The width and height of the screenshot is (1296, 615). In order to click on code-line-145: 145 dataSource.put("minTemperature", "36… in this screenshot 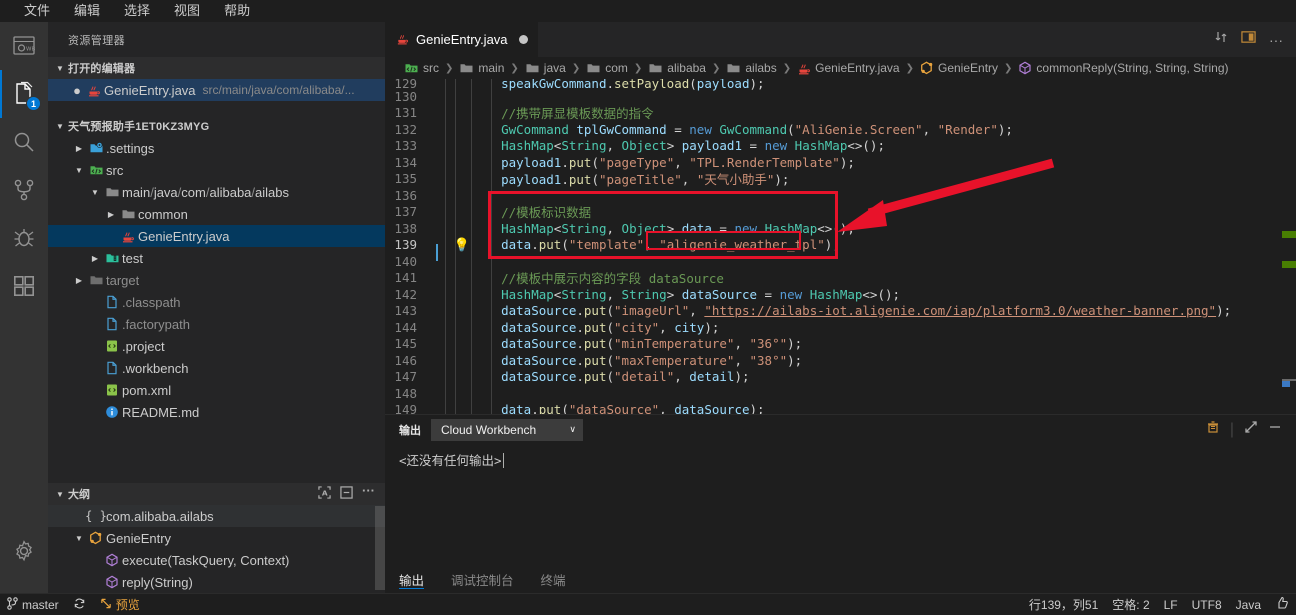, I will do `click(840, 344)`.